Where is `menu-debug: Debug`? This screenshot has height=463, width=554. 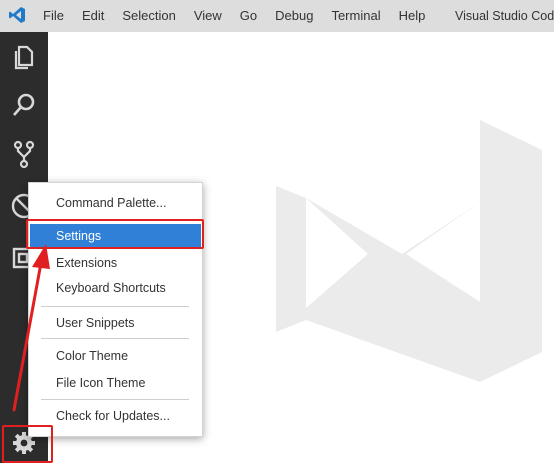 menu-debug: Debug is located at coordinates (294, 16).